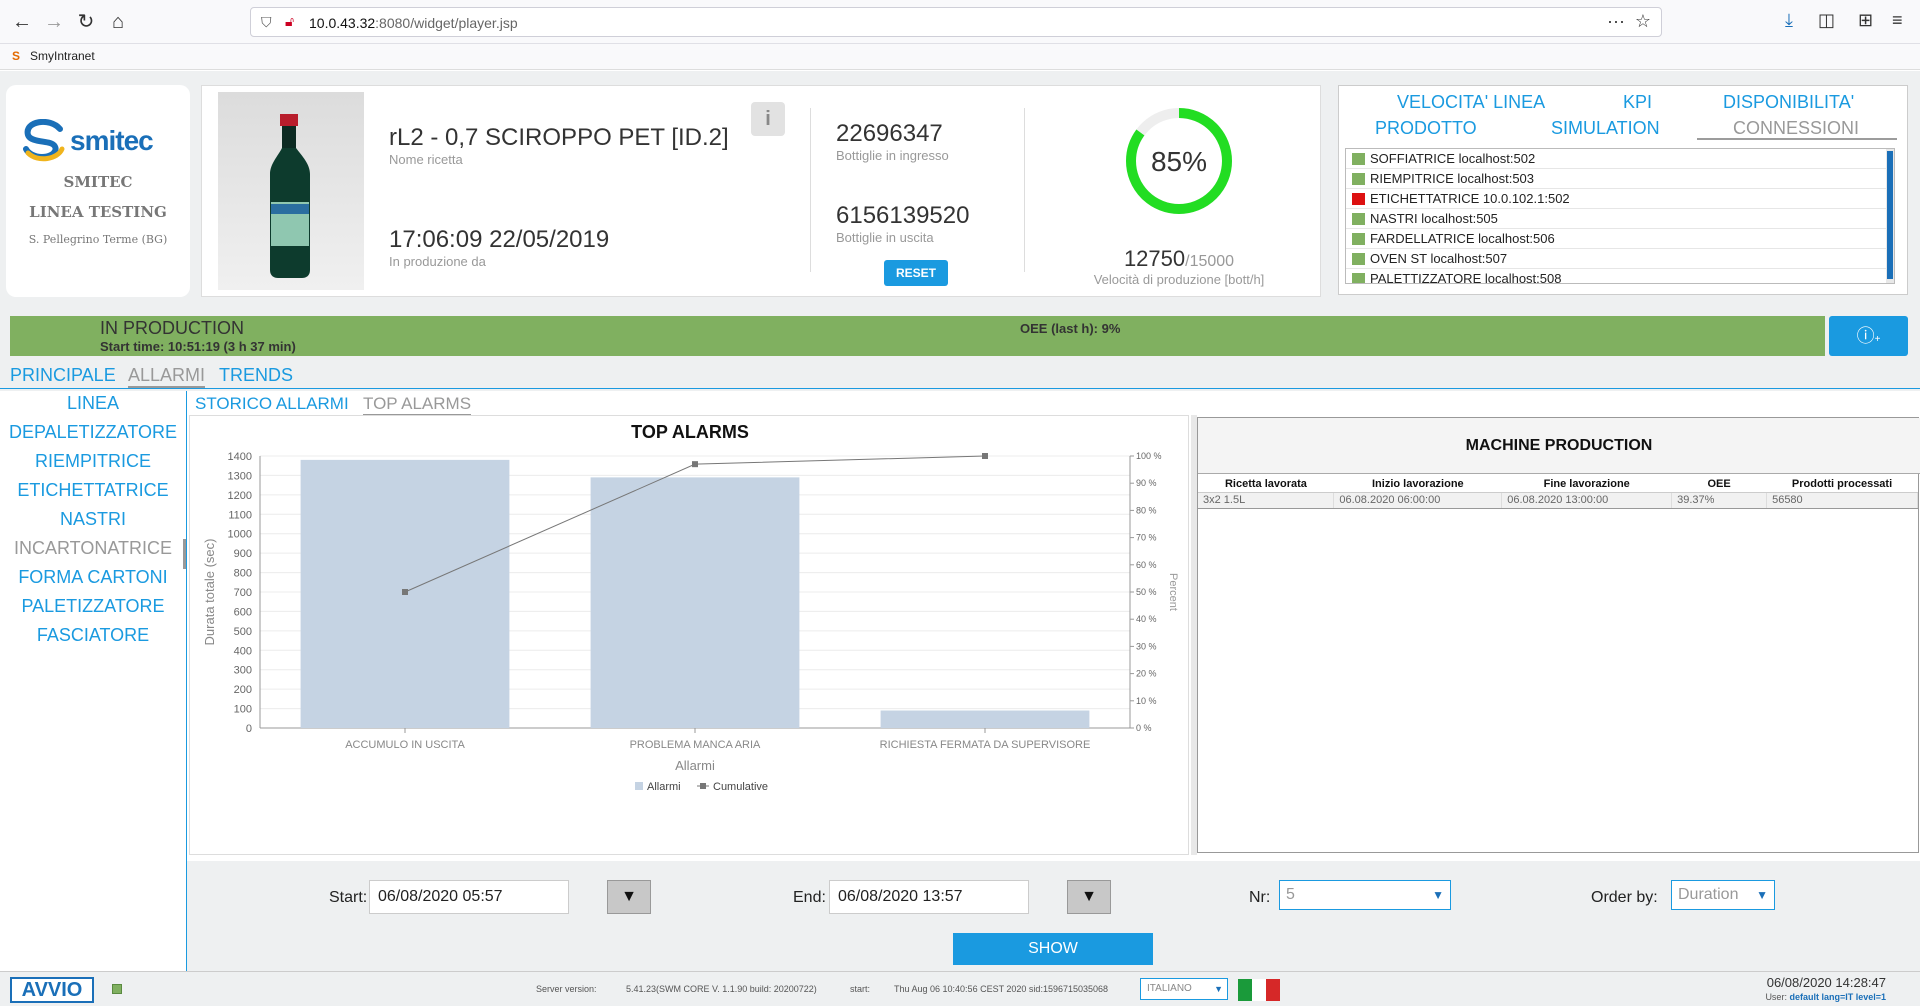 The image size is (1920, 1006). Describe the element at coordinates (1637, 102) in the screenshot. I see `tab-kpi: KPI` at that location.